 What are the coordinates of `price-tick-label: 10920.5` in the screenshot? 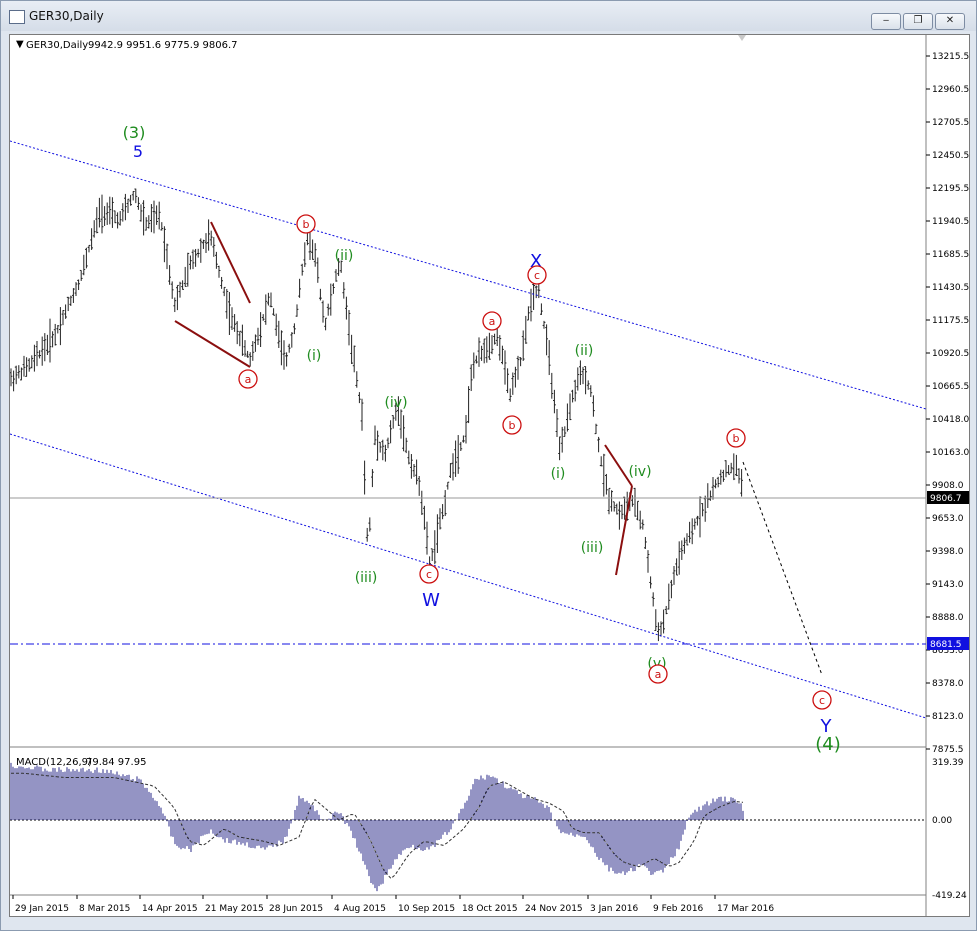 It's located at (950, 354).